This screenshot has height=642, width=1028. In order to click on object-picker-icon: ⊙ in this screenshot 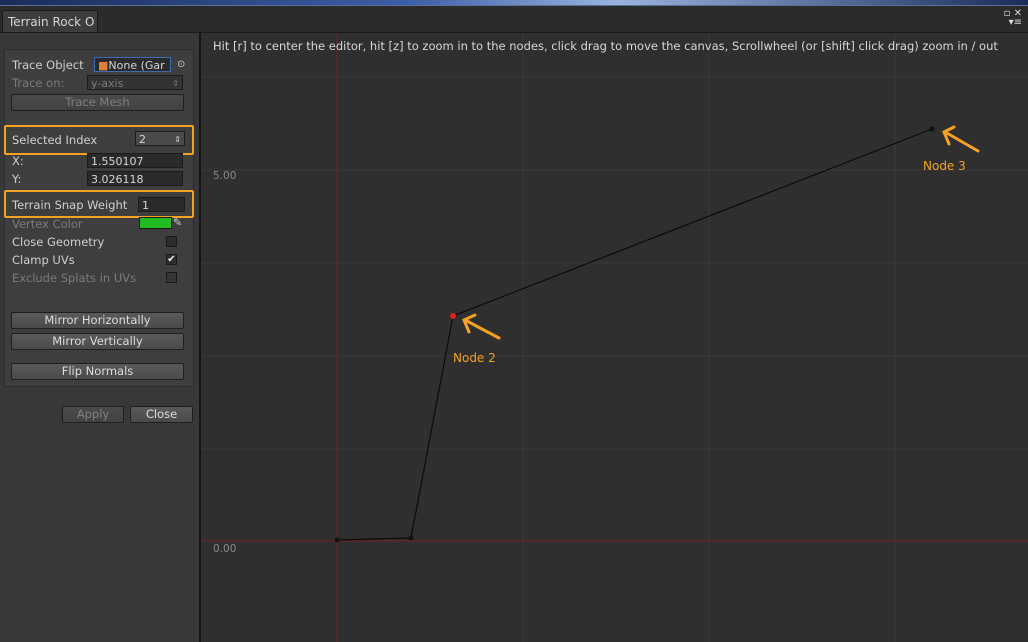, I will do `click(181, 64)`.